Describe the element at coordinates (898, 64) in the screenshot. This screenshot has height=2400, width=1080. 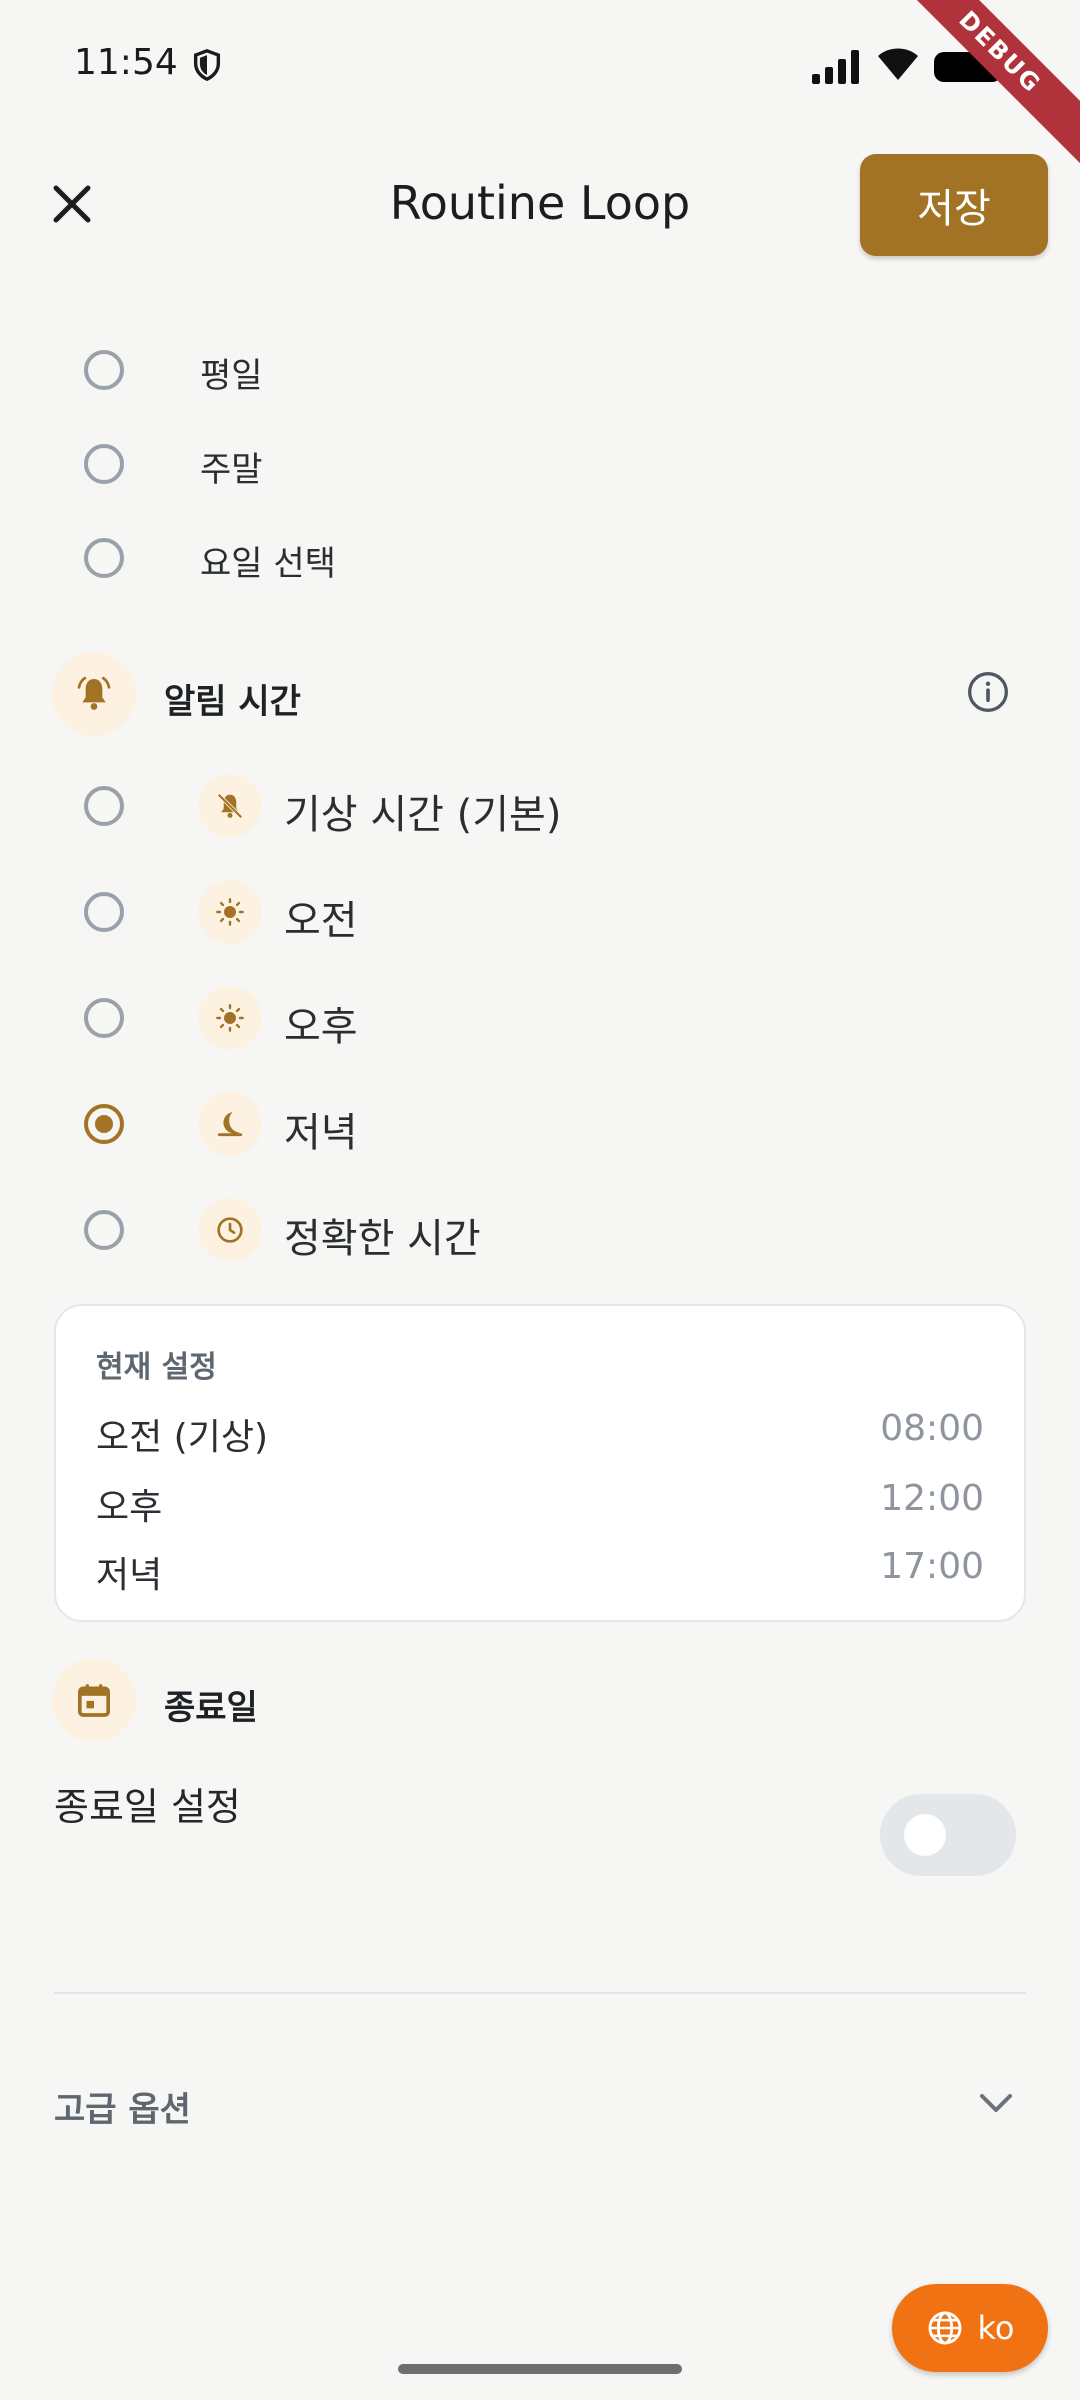
I see `wifi-icon` at that location.